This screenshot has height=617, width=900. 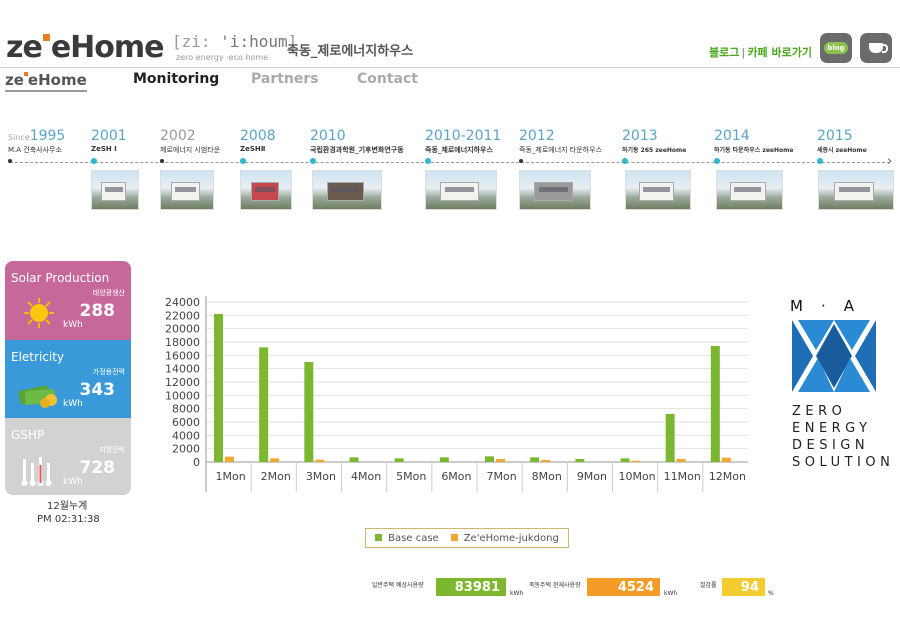 What do you see at coordinates (779, 52) in the screenshot?
I see `cafe-link: 카페 바로가기` at bounding box center [779, 52].